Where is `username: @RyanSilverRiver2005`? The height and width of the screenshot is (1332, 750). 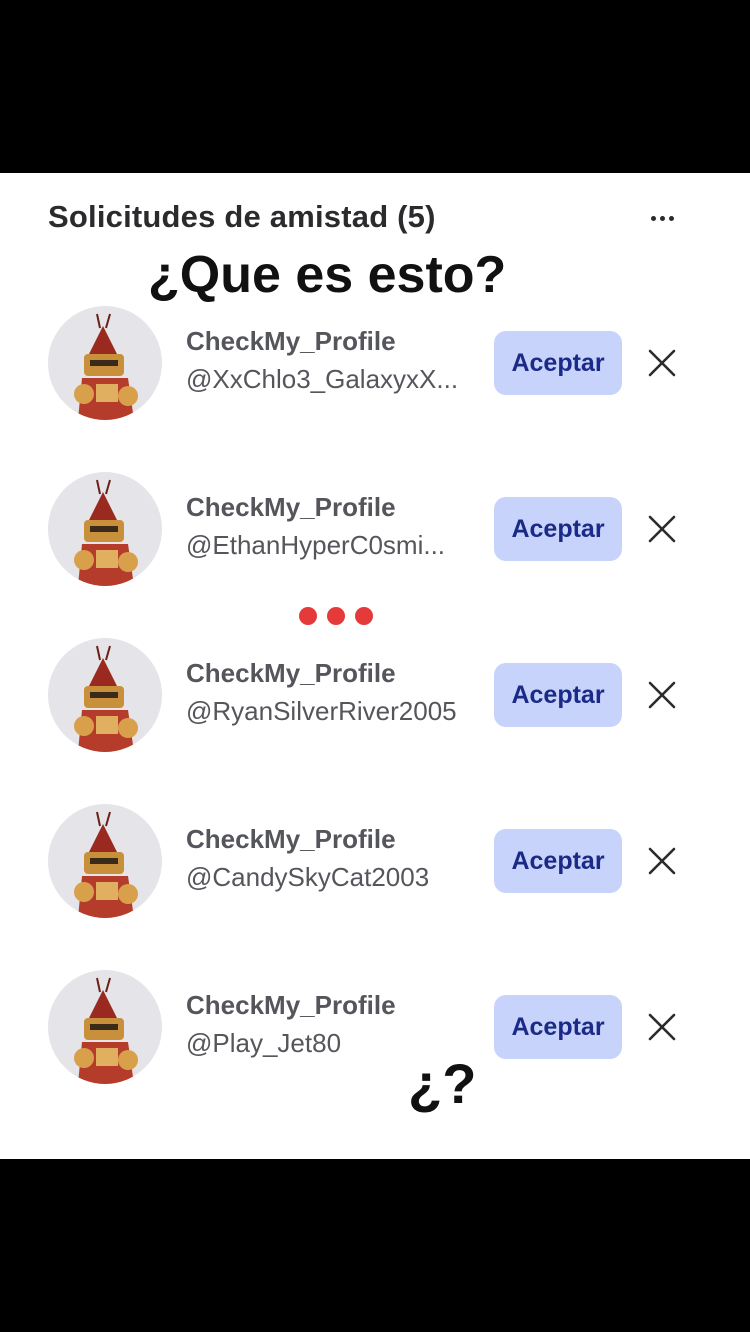 username: @RyanSilverRiver2005 is located at coordinates (321, 711).